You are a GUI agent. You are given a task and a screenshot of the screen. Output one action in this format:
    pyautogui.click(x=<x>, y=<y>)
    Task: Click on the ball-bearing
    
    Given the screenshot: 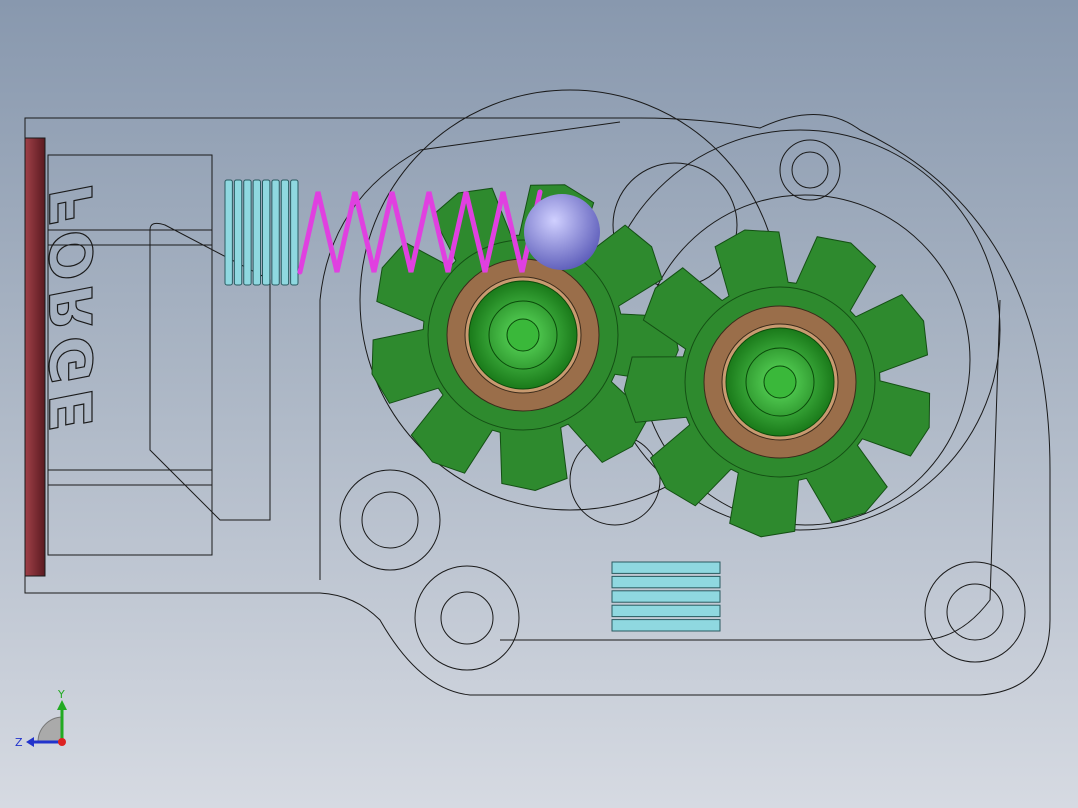 What is the action you would take?
    pyautogui.click(x=562, y=232)
    